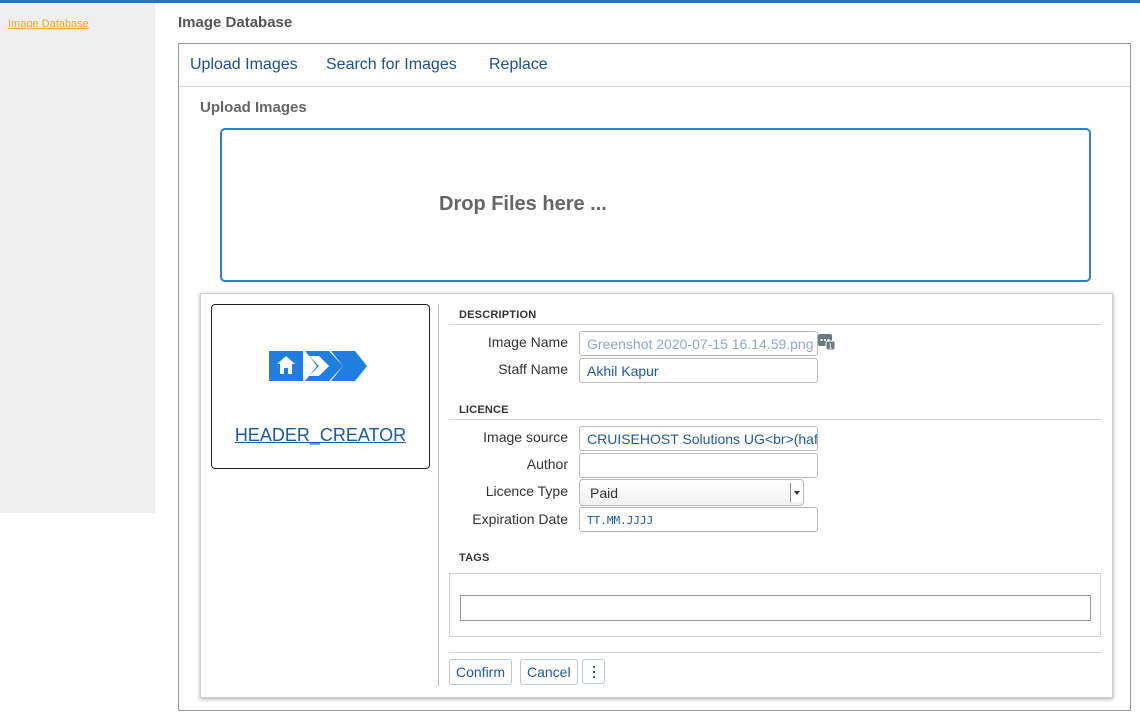 Image resolution: width=1140 pixels, height=713 pixels. I want to click on top-accent-bar, so click(570, 1).